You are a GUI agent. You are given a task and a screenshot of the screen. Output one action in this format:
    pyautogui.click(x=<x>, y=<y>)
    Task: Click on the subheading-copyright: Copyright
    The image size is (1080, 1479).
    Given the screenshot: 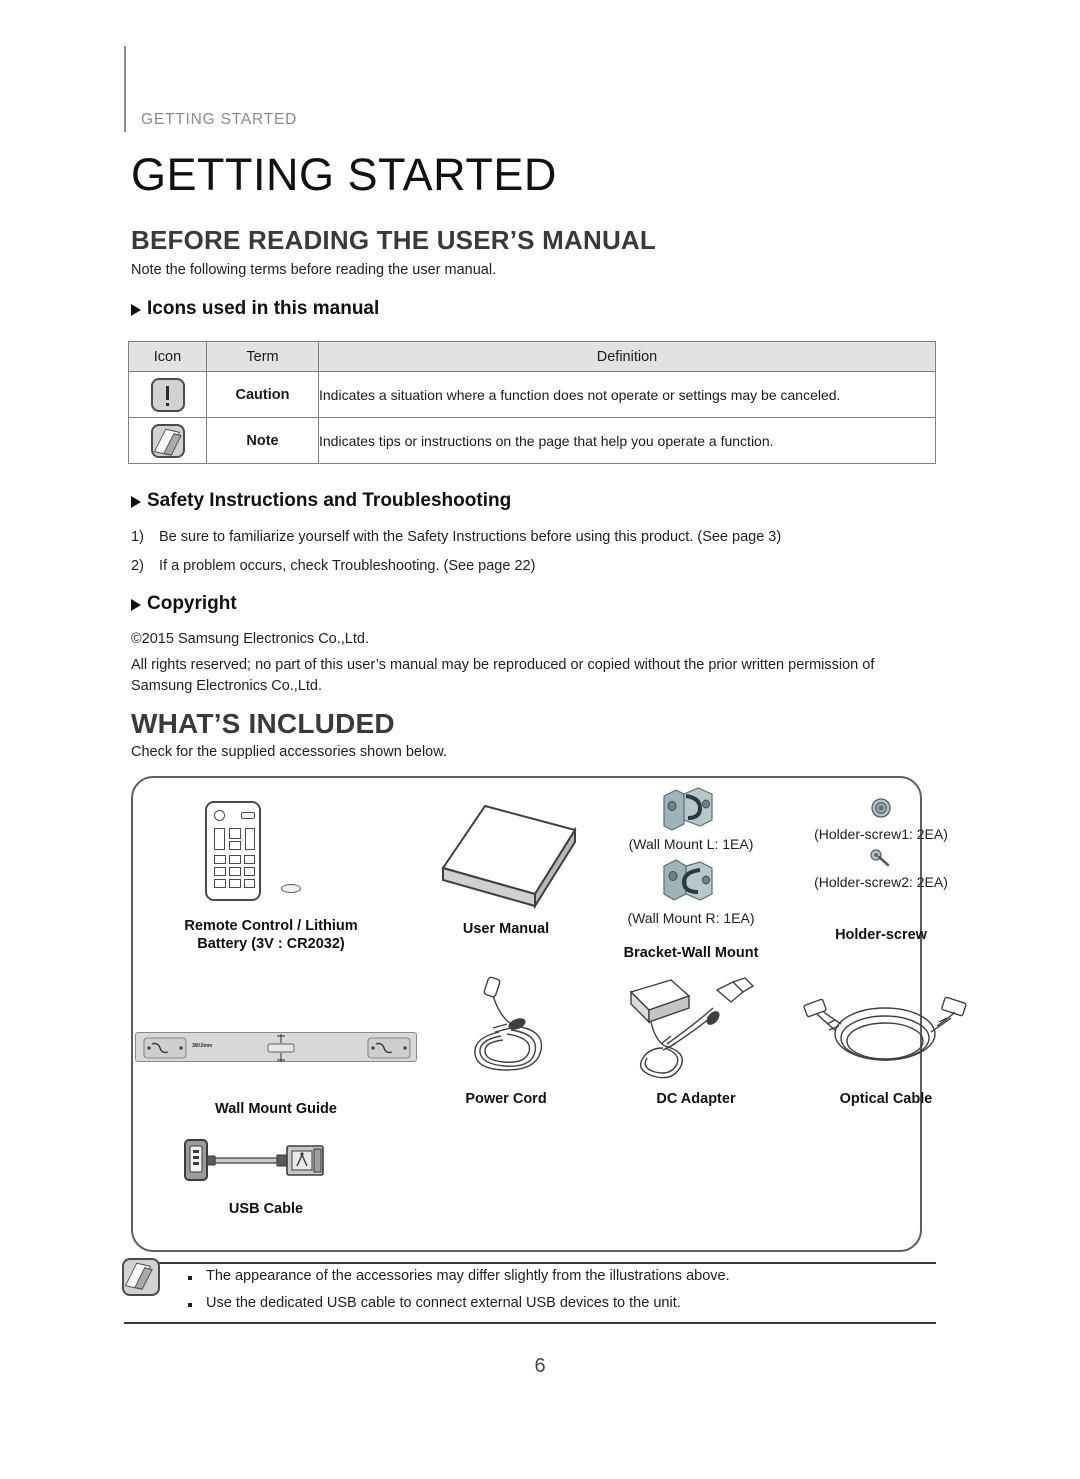 What is the action you would take?
    pyautogui.click(x=184, y=604)
    